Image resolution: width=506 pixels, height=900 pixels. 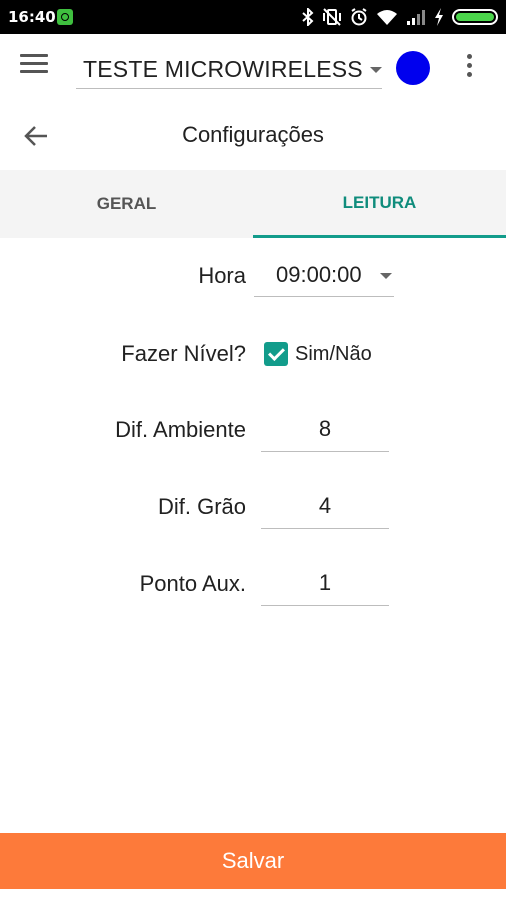 What do you see at coordinates (469, 68) in the screenshot?
I see `more-vert-icon` at bounding box center [469, 68].